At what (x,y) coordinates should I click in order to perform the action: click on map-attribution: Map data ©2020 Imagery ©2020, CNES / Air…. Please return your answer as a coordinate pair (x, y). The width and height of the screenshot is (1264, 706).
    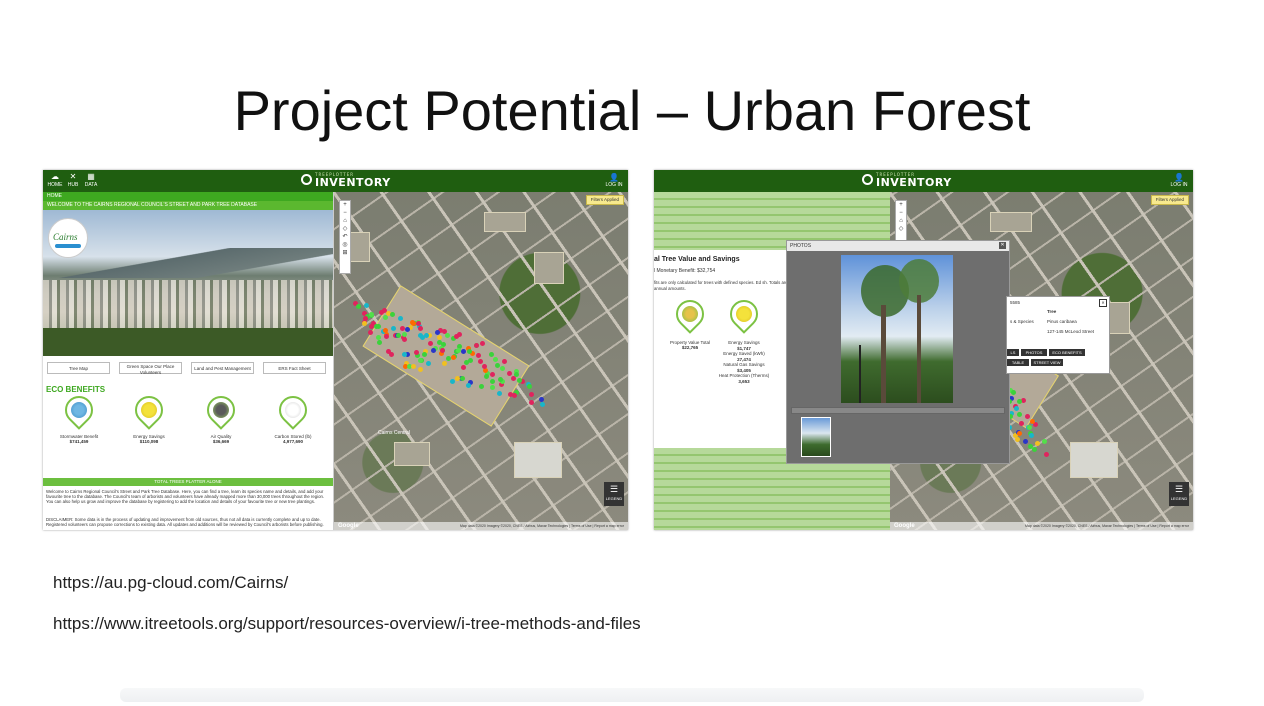
    Looking at the image, I should click on (481, 526).